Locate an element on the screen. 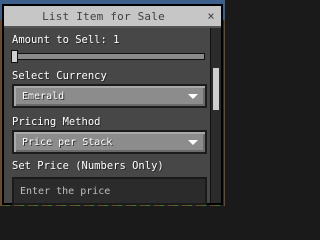 The width and height of the screenshot is (320, 240). currency-dropdown: Emerald is located at coordinates (109, 96).